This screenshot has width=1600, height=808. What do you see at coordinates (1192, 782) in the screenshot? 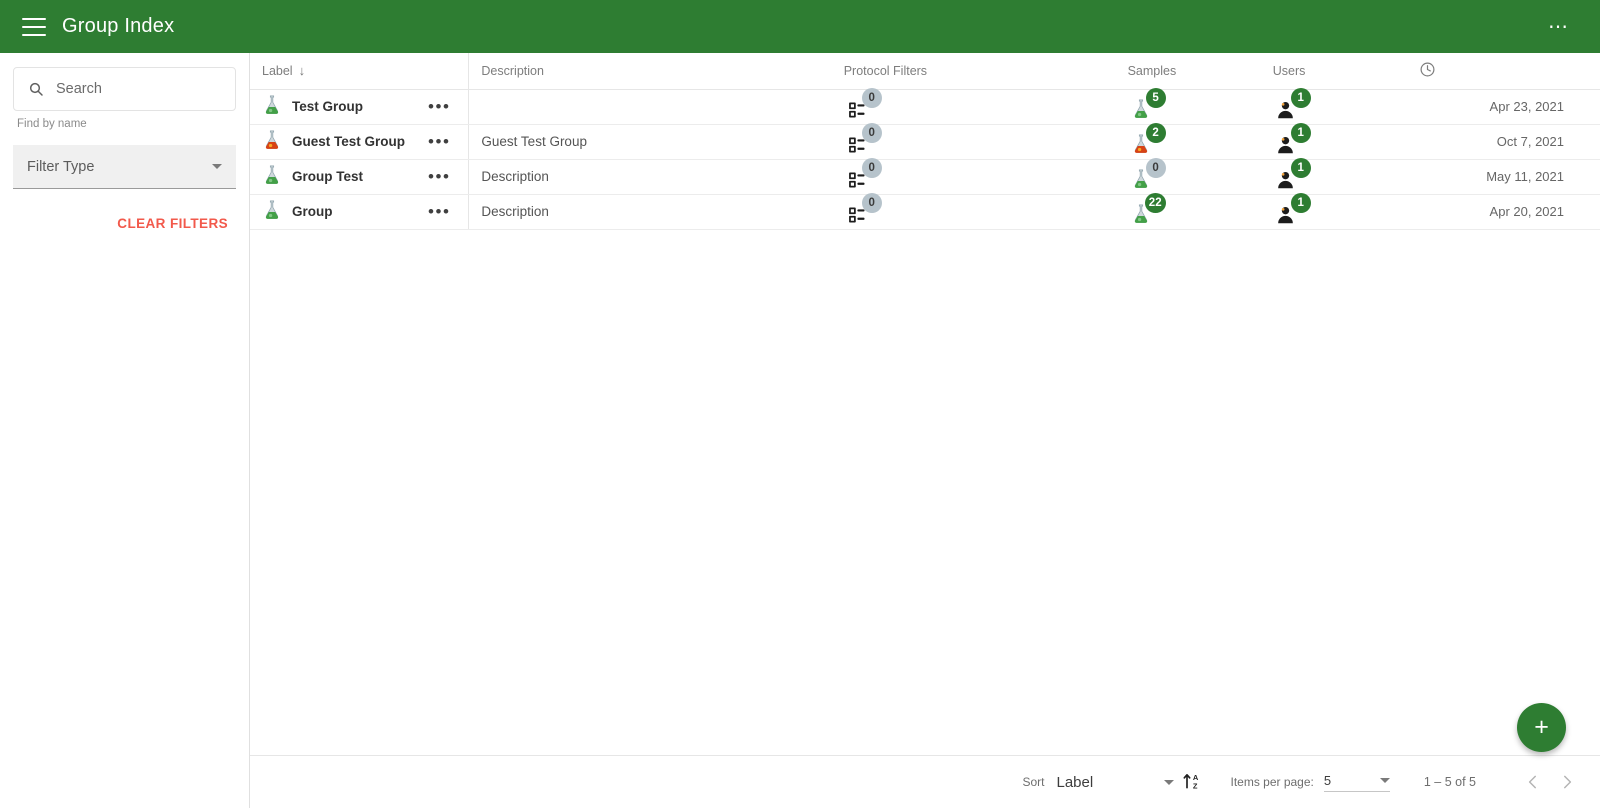
I see `sort-az-icon: A Z` at bounding box center [1192, 782].